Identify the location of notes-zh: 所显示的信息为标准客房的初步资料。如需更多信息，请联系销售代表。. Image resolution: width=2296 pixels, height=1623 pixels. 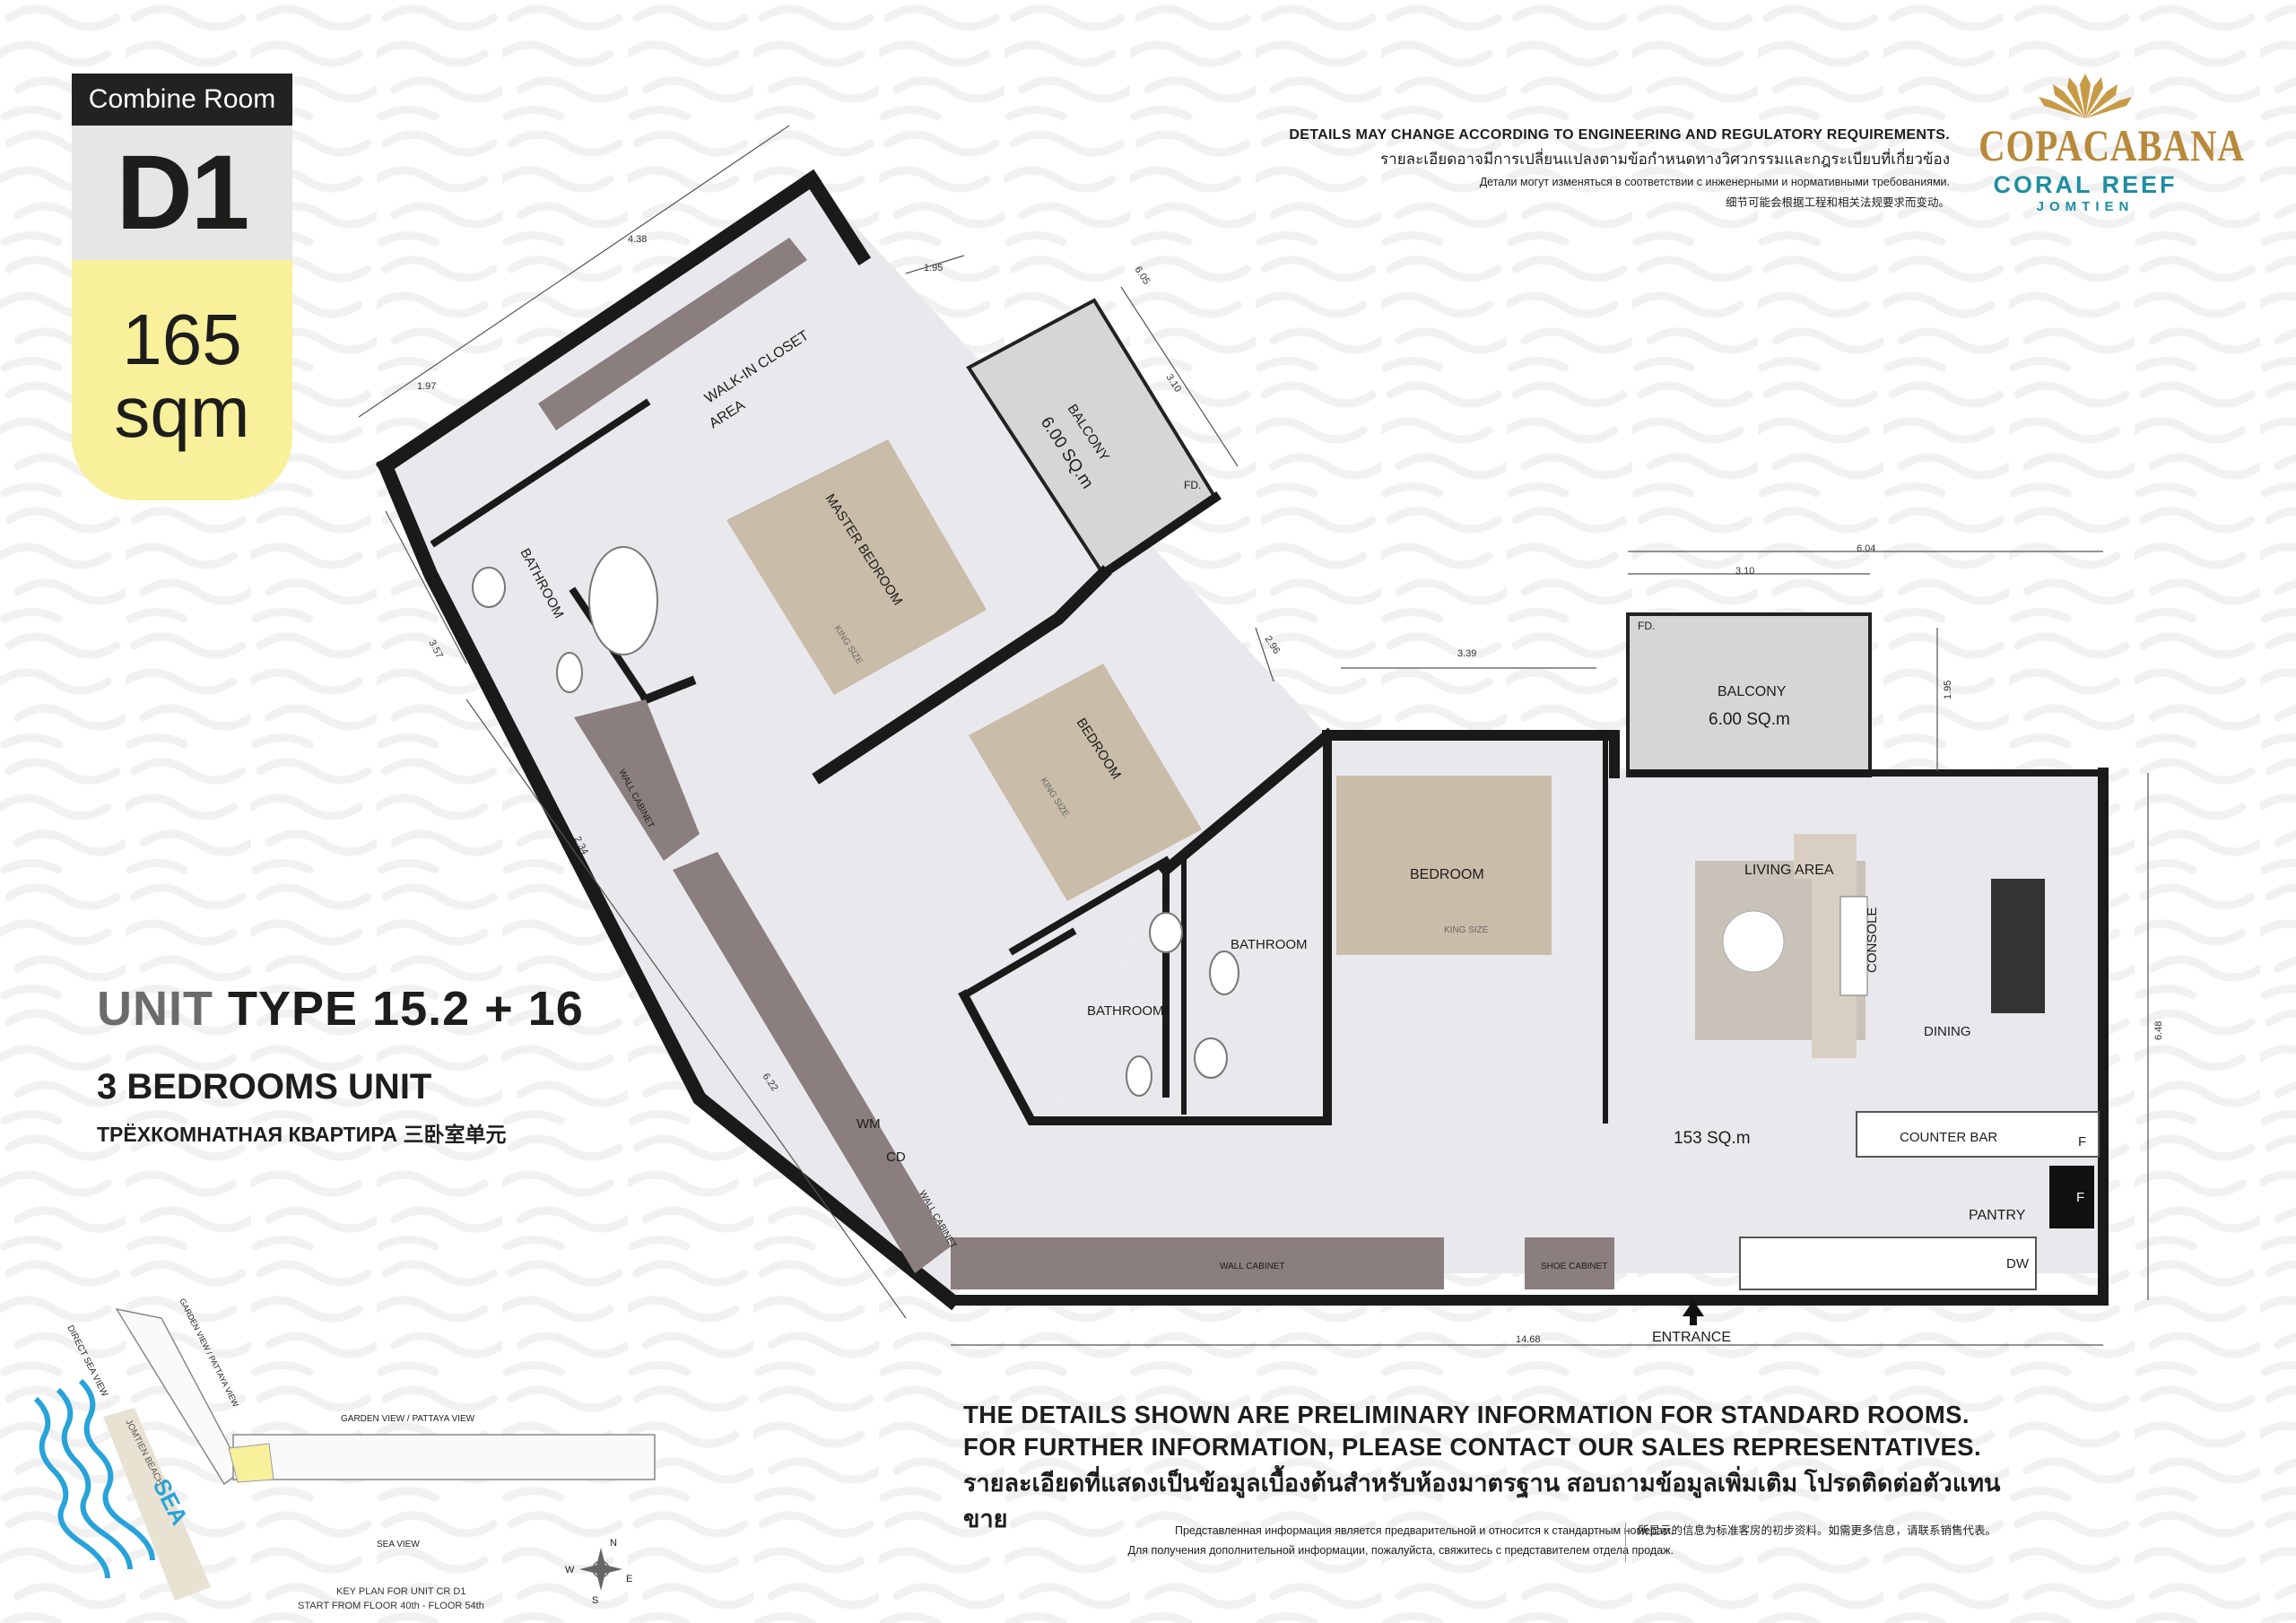
(1817, 1530).